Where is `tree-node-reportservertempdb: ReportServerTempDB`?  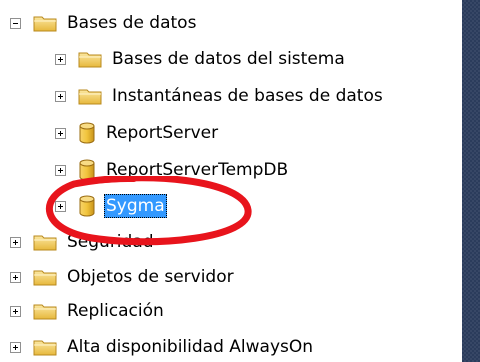 tree-node-reportservertempdb: ReportServerTempDB is located at coordinates (172, 170).